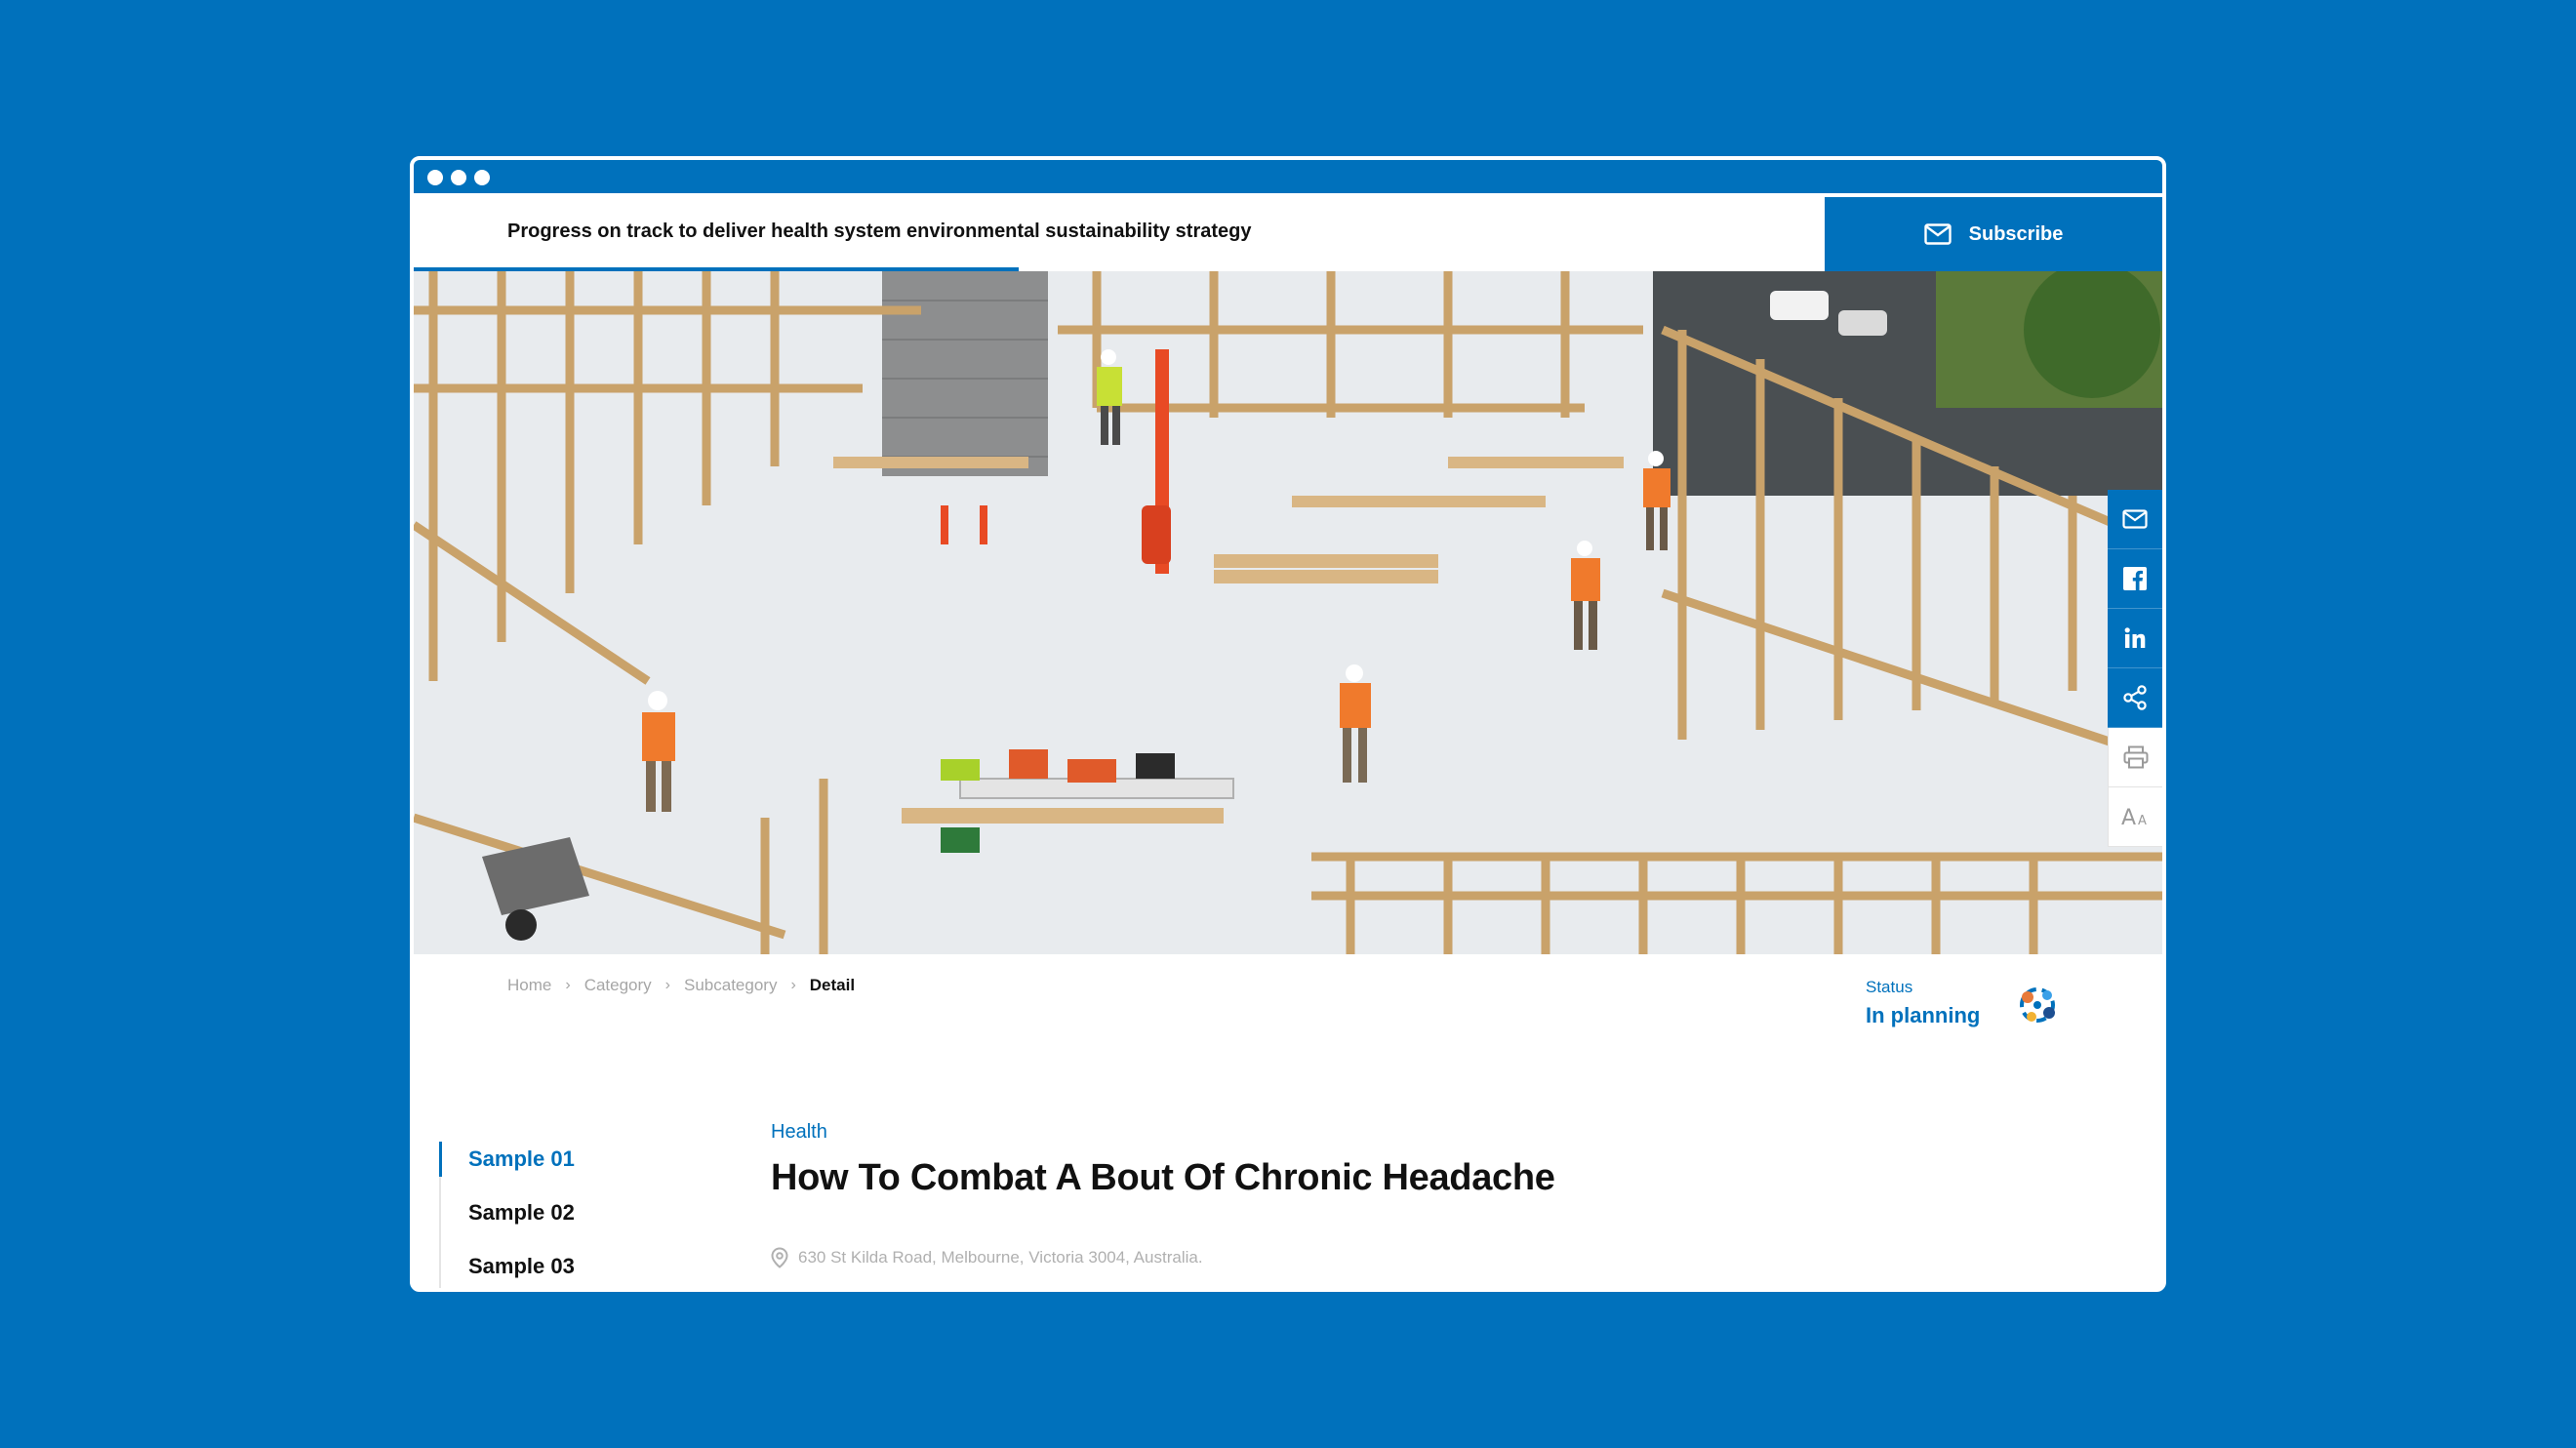 This screenshot has width=2576, height=1448. Describe the element at coordinates (1288, 178) in the screenshot. I see `window-titlebar` at that location.